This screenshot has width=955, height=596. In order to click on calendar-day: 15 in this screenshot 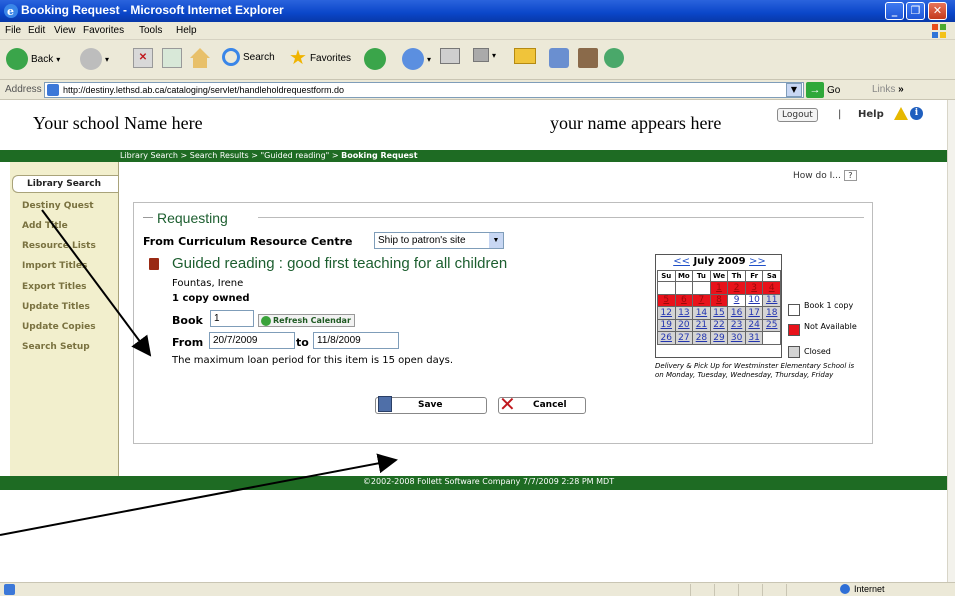, I will do `click(719, 313)`.